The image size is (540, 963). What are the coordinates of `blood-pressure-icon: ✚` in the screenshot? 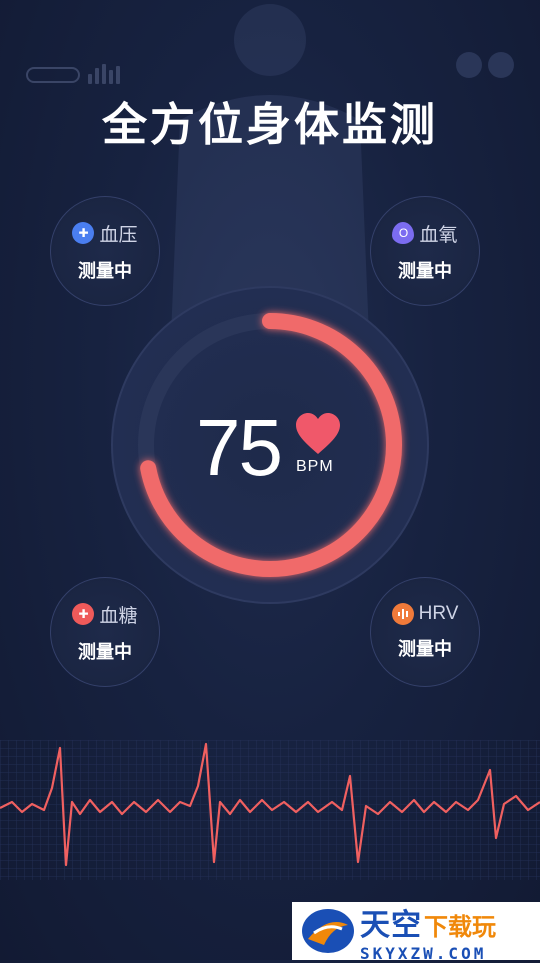 It's located at (83, 233).